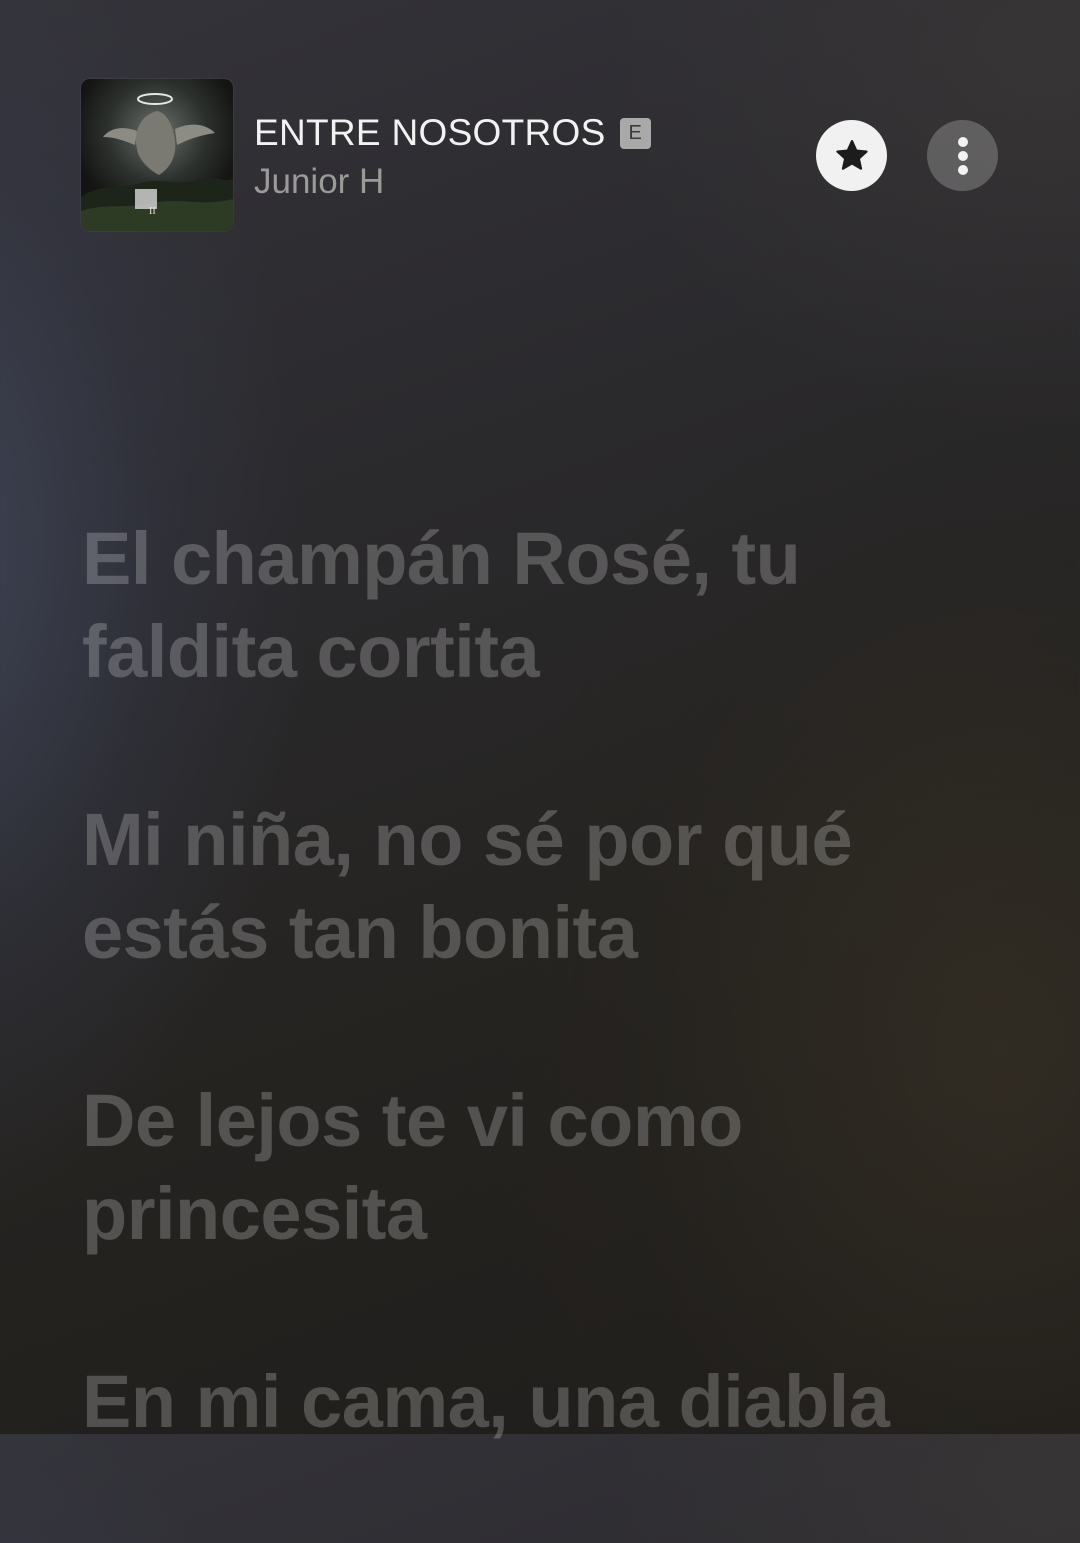  I want to click on song-title: ENTRE NOSOTROS, so click(430, 132).